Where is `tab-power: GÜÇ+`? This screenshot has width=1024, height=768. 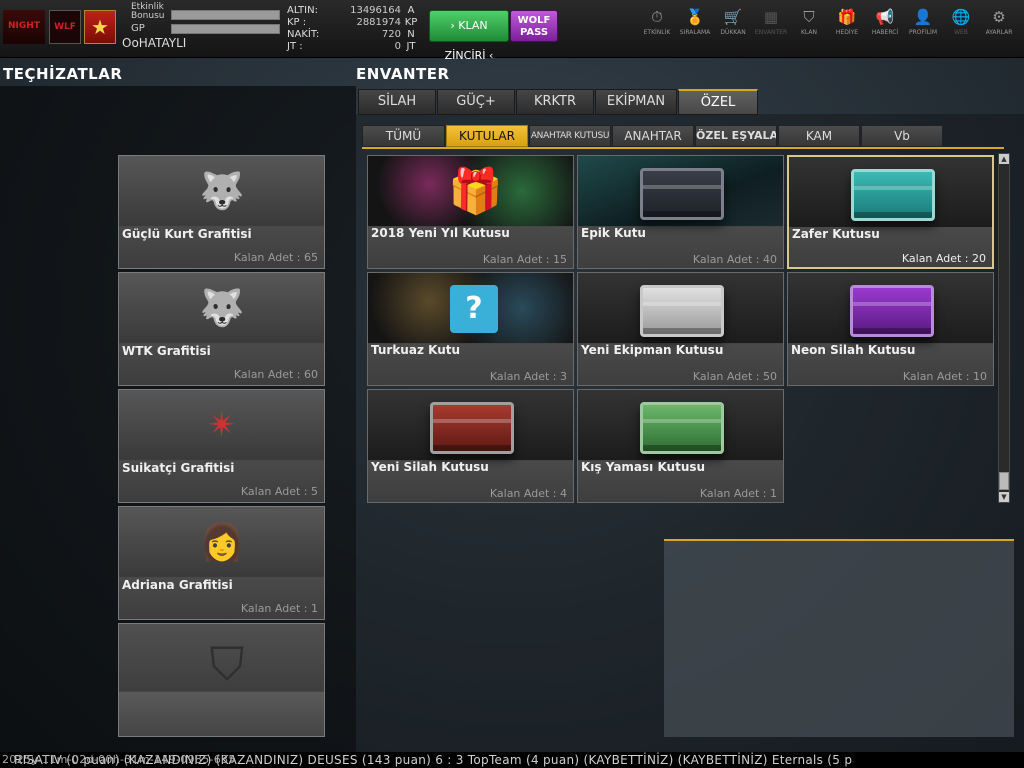
tab-power: GÜÇ+ is located at coordinates (476, 102).